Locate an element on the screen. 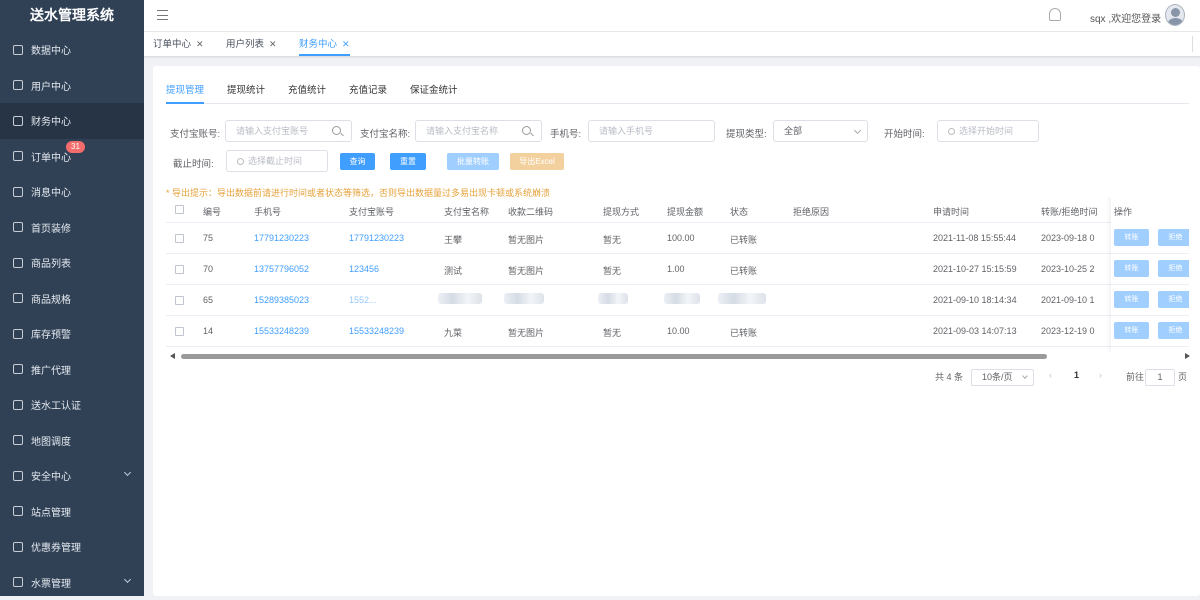 This screenshot has width=1200, height=600. sidebar-item-station: 站点管理 is located at coordinates (72, 512).